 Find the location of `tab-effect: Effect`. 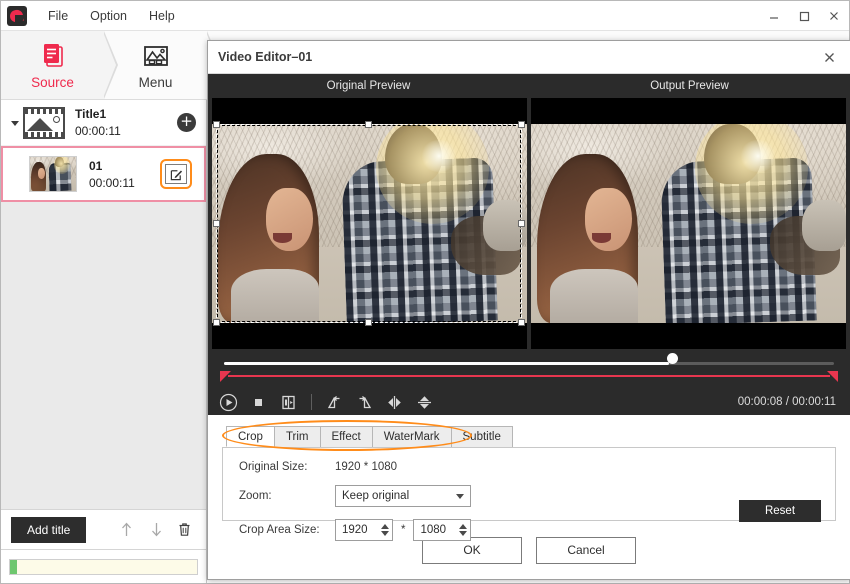

tab-effect: Effect is located at coordinates (346, 436).